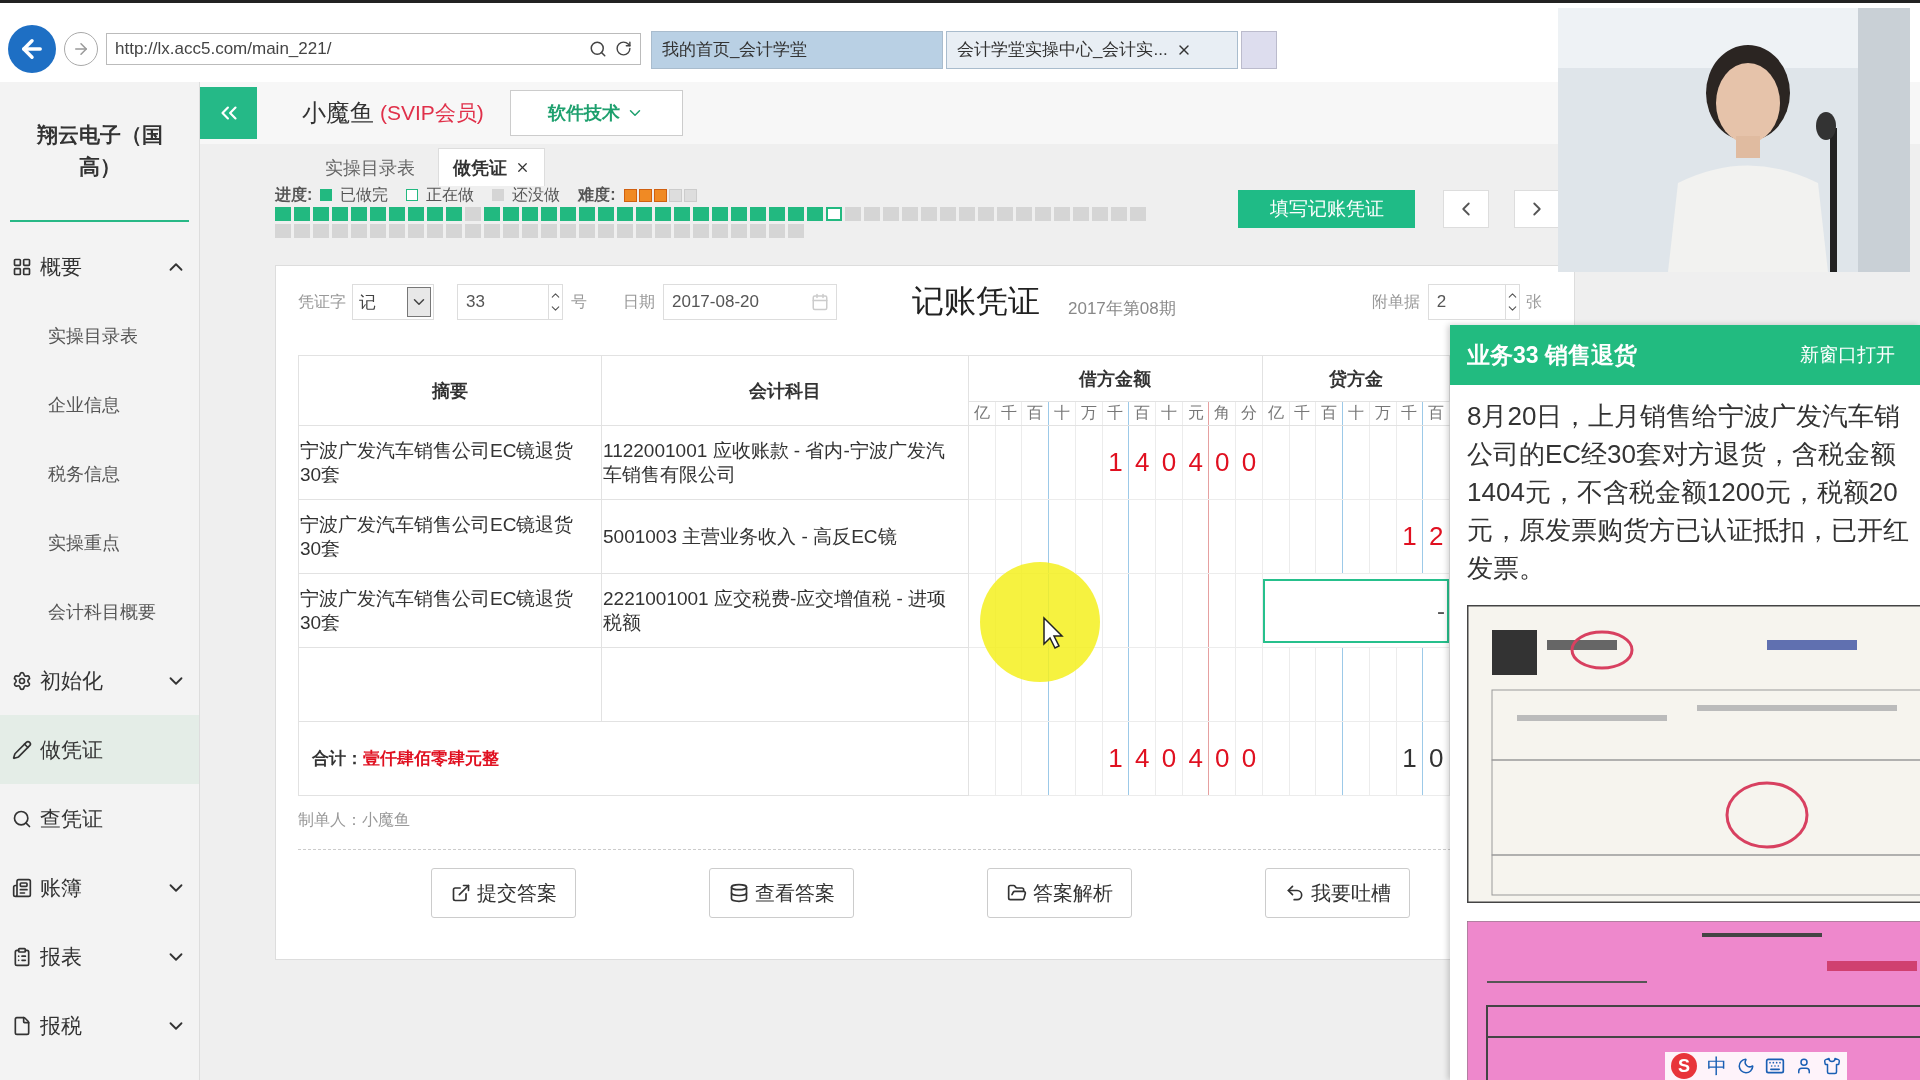 This screenshot has height=1080, width=1920. I want to click on action-button: 提交答案, so click(503, 893).